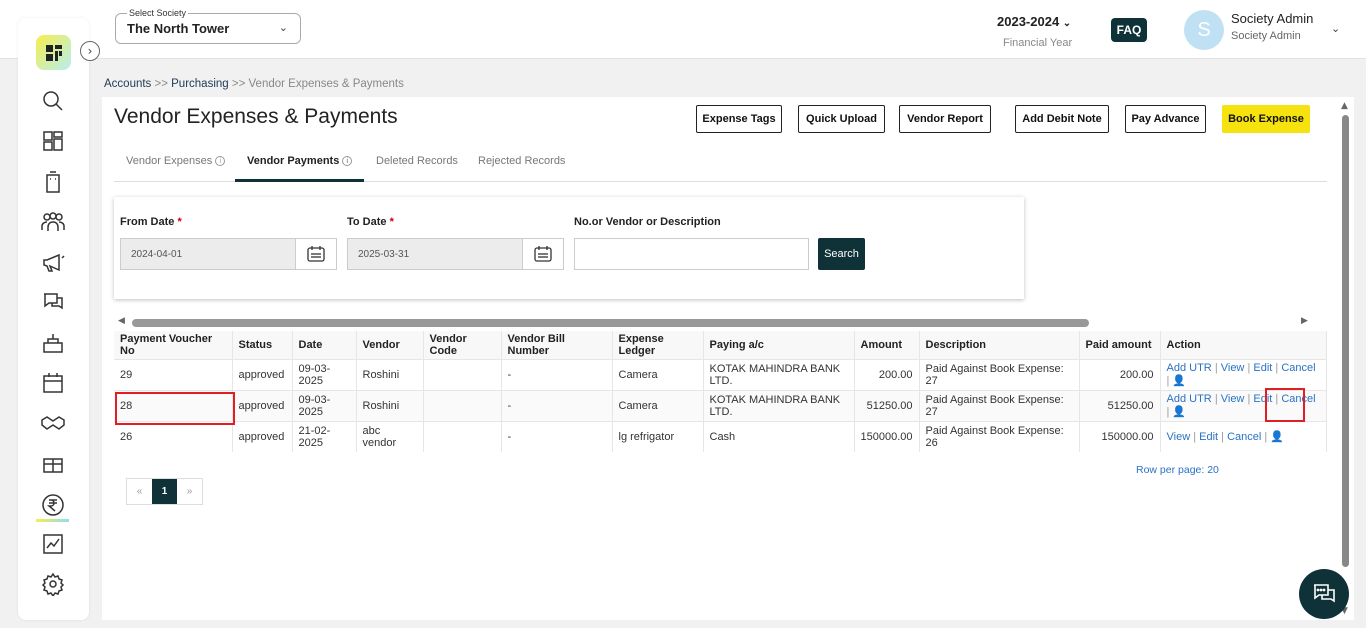 The height and width of the screenshot is (628, 1366). Describe the element at coordinates (435, 254) in the screenshot. I see `to-date-input: 2025-03-31` at that location.